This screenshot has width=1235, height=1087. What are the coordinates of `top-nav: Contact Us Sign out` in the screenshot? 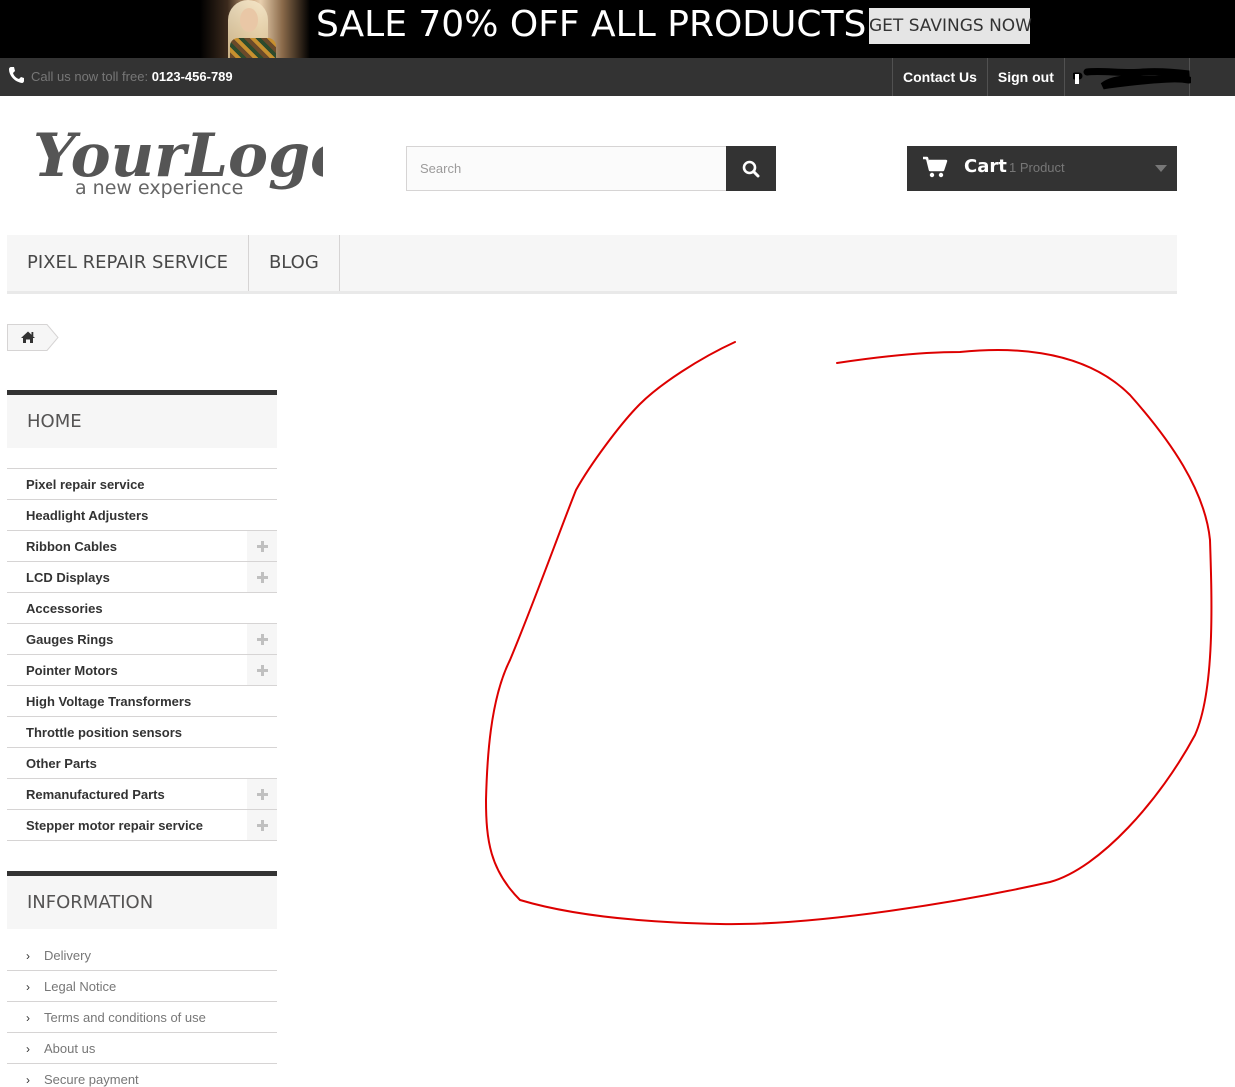 It's located at (1041, 77).